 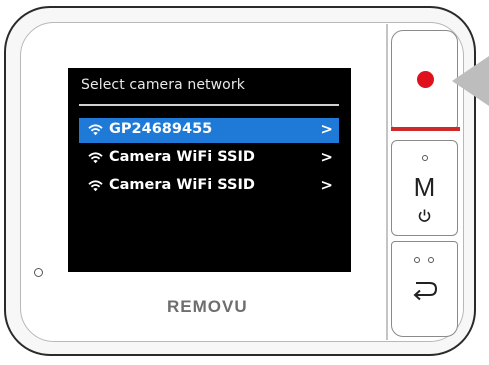 What do you see at coordinates (424, 215) in the screenshot?
I see `power-icon` at bounding box center [424, 215].